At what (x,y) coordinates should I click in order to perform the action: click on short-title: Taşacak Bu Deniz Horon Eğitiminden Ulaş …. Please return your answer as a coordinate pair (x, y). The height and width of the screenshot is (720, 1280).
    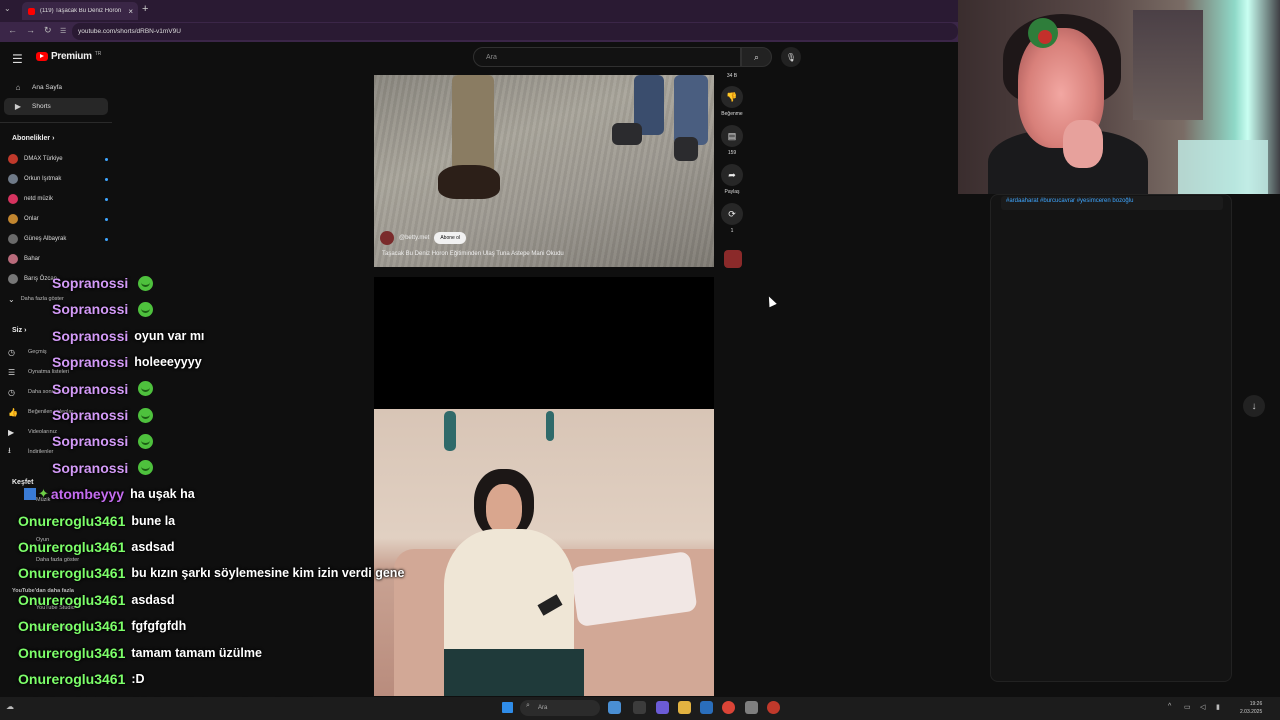
    Looking at the image, I should click on (473, 254).